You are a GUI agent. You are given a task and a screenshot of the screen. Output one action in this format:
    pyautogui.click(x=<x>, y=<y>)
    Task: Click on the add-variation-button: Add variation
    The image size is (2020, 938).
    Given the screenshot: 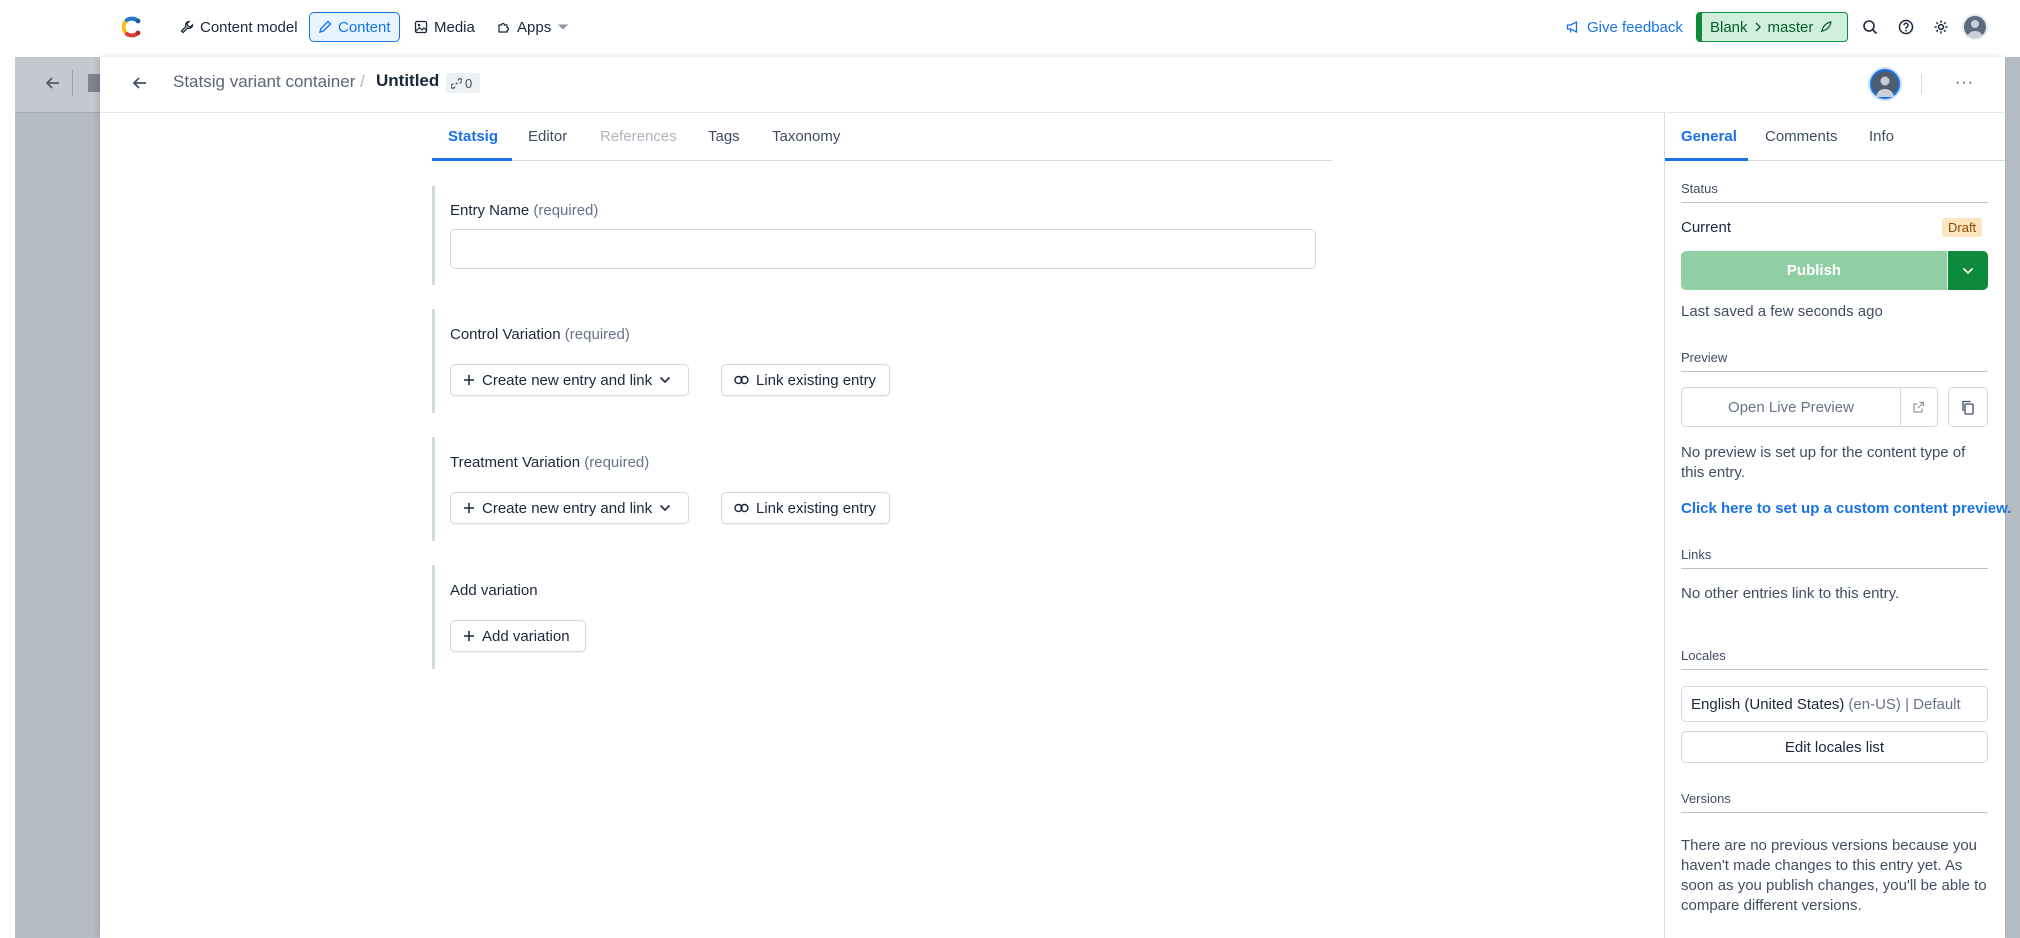 What is the action you would take?
    pyautogui.click(x=518, y=636)
    